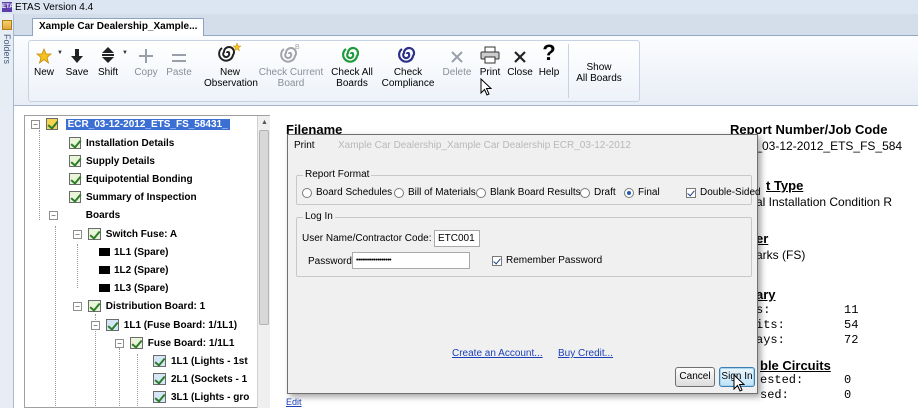  Describe the element at coordinates (408, 53) in the screenshot. I see `compliance-spiral-icon` at that location.